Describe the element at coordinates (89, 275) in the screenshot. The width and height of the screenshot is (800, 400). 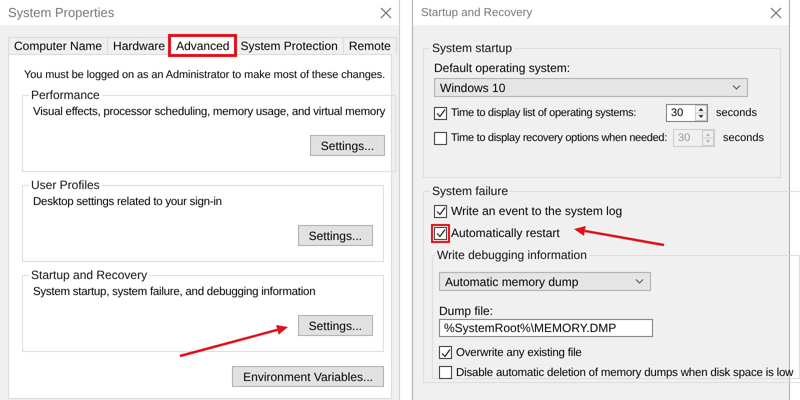
I see `group-title: Startup and Recovery` at that location.